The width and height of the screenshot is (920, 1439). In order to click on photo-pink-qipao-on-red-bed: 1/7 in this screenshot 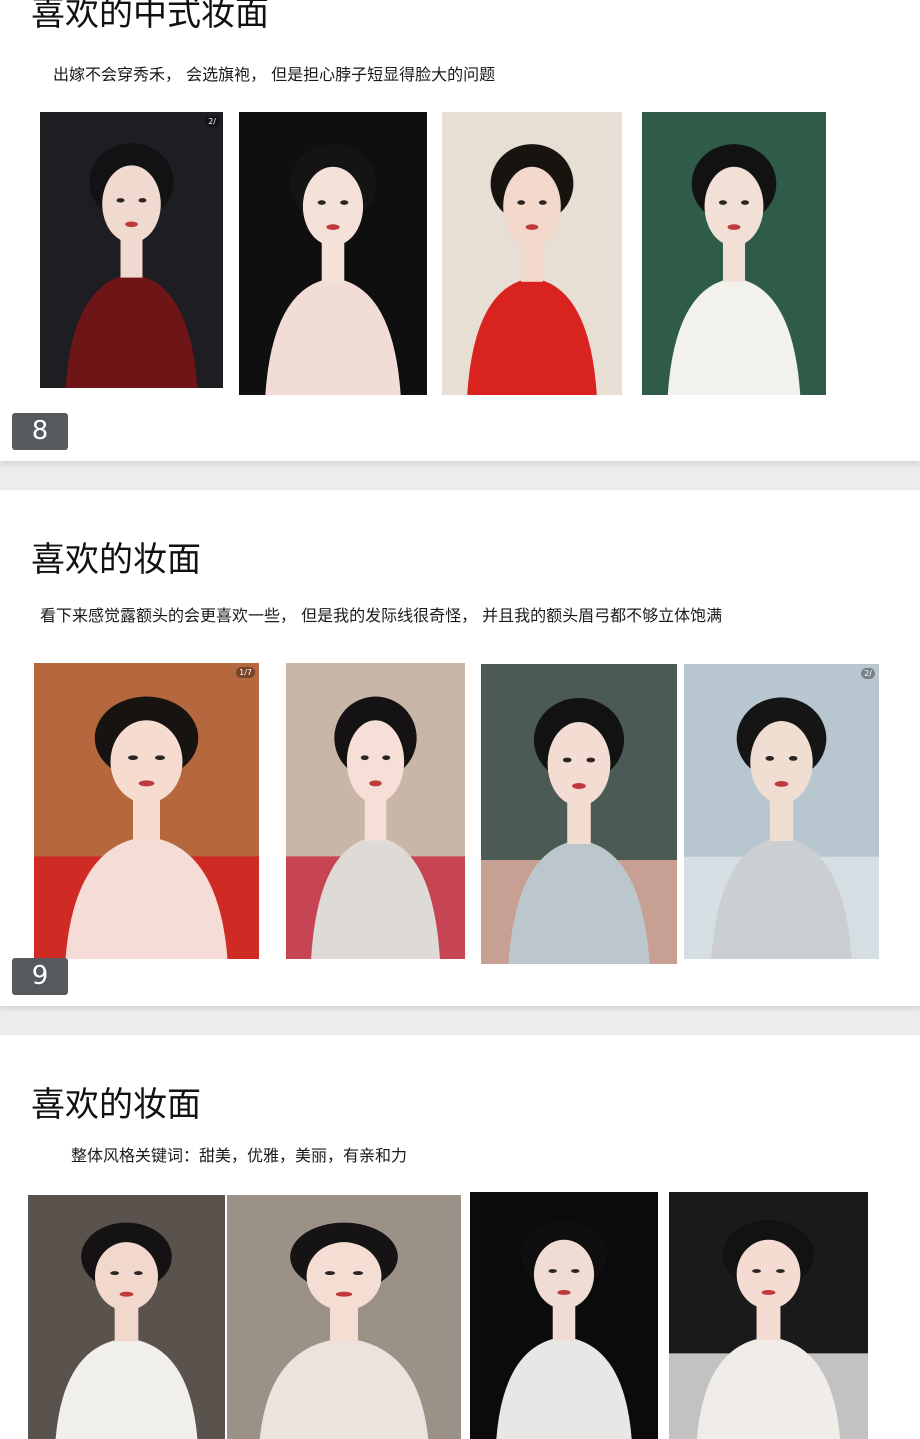, I will do `click(146, 811)`.